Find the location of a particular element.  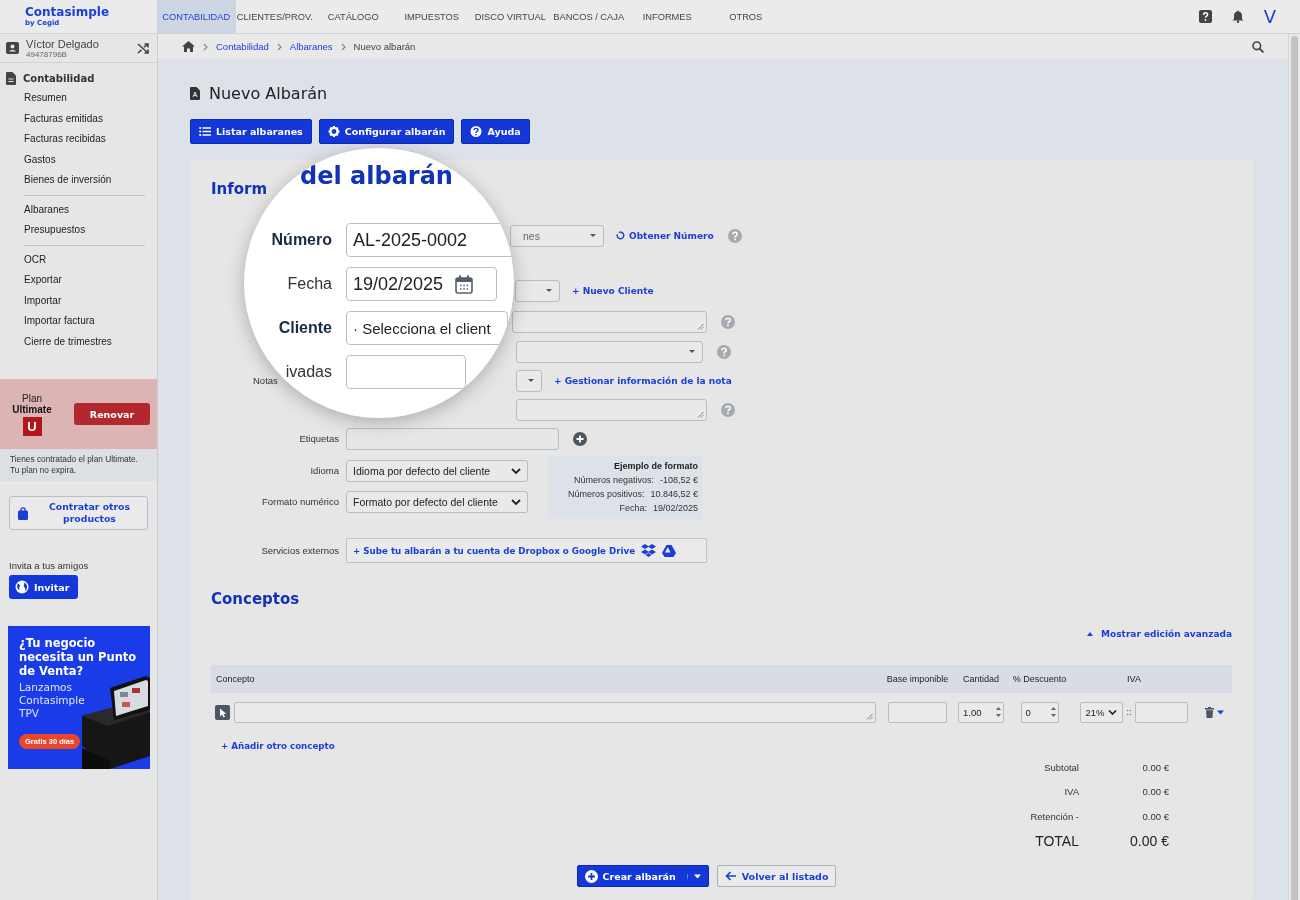

format-example-label: Números negativos: is located at coordinates (613, 480).